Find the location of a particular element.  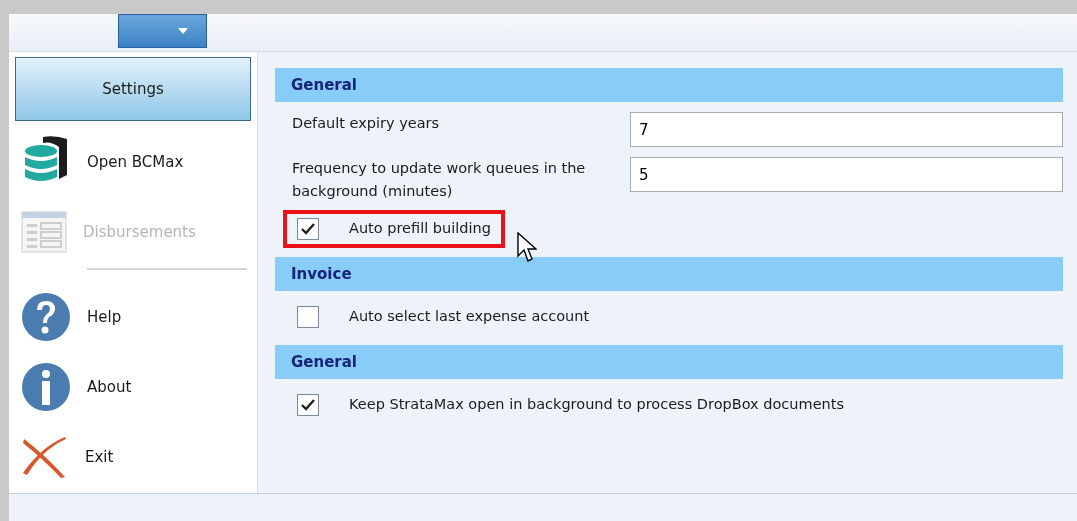

checkbox-label: Keep StrataMax open in background to process DropBox documents is located at coordinates (596, 405).